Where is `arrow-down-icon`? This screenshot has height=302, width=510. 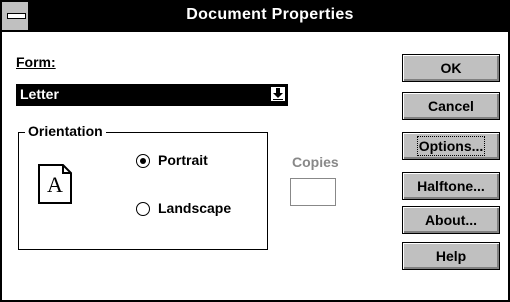
arrow-down-icon is located at coordinates (278, 94).